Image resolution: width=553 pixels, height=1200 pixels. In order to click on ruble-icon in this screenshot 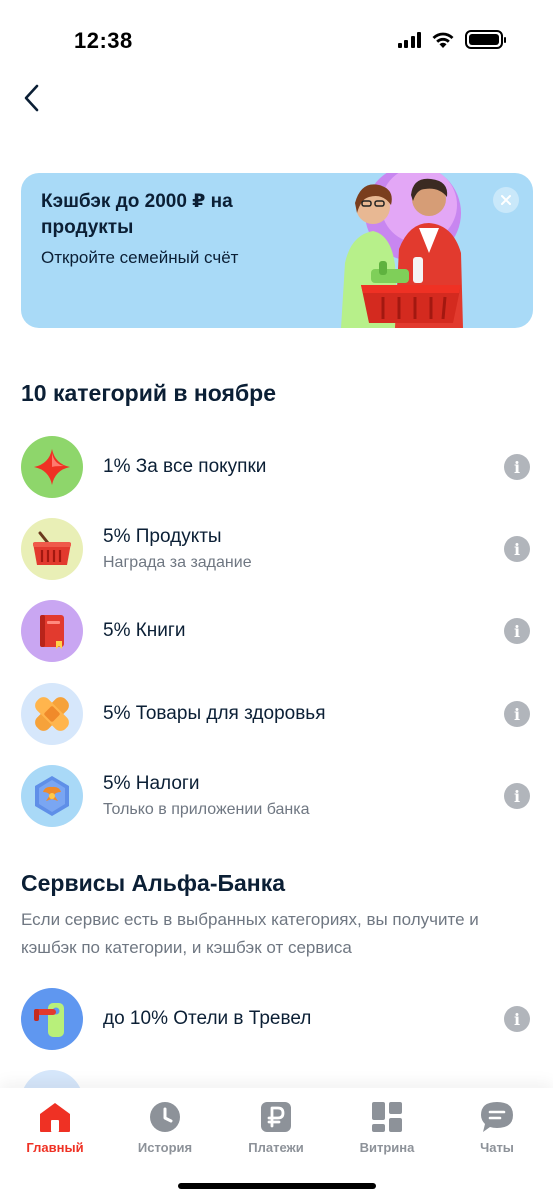, I will do `click(276, 1117)`.